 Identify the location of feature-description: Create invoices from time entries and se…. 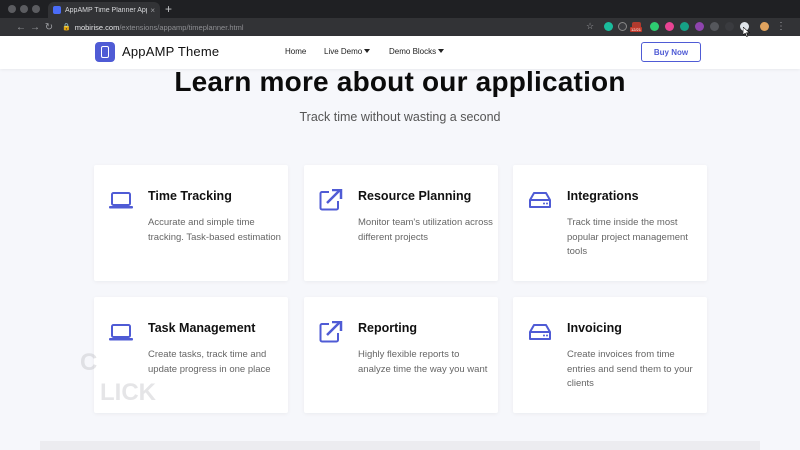
(630, 369).